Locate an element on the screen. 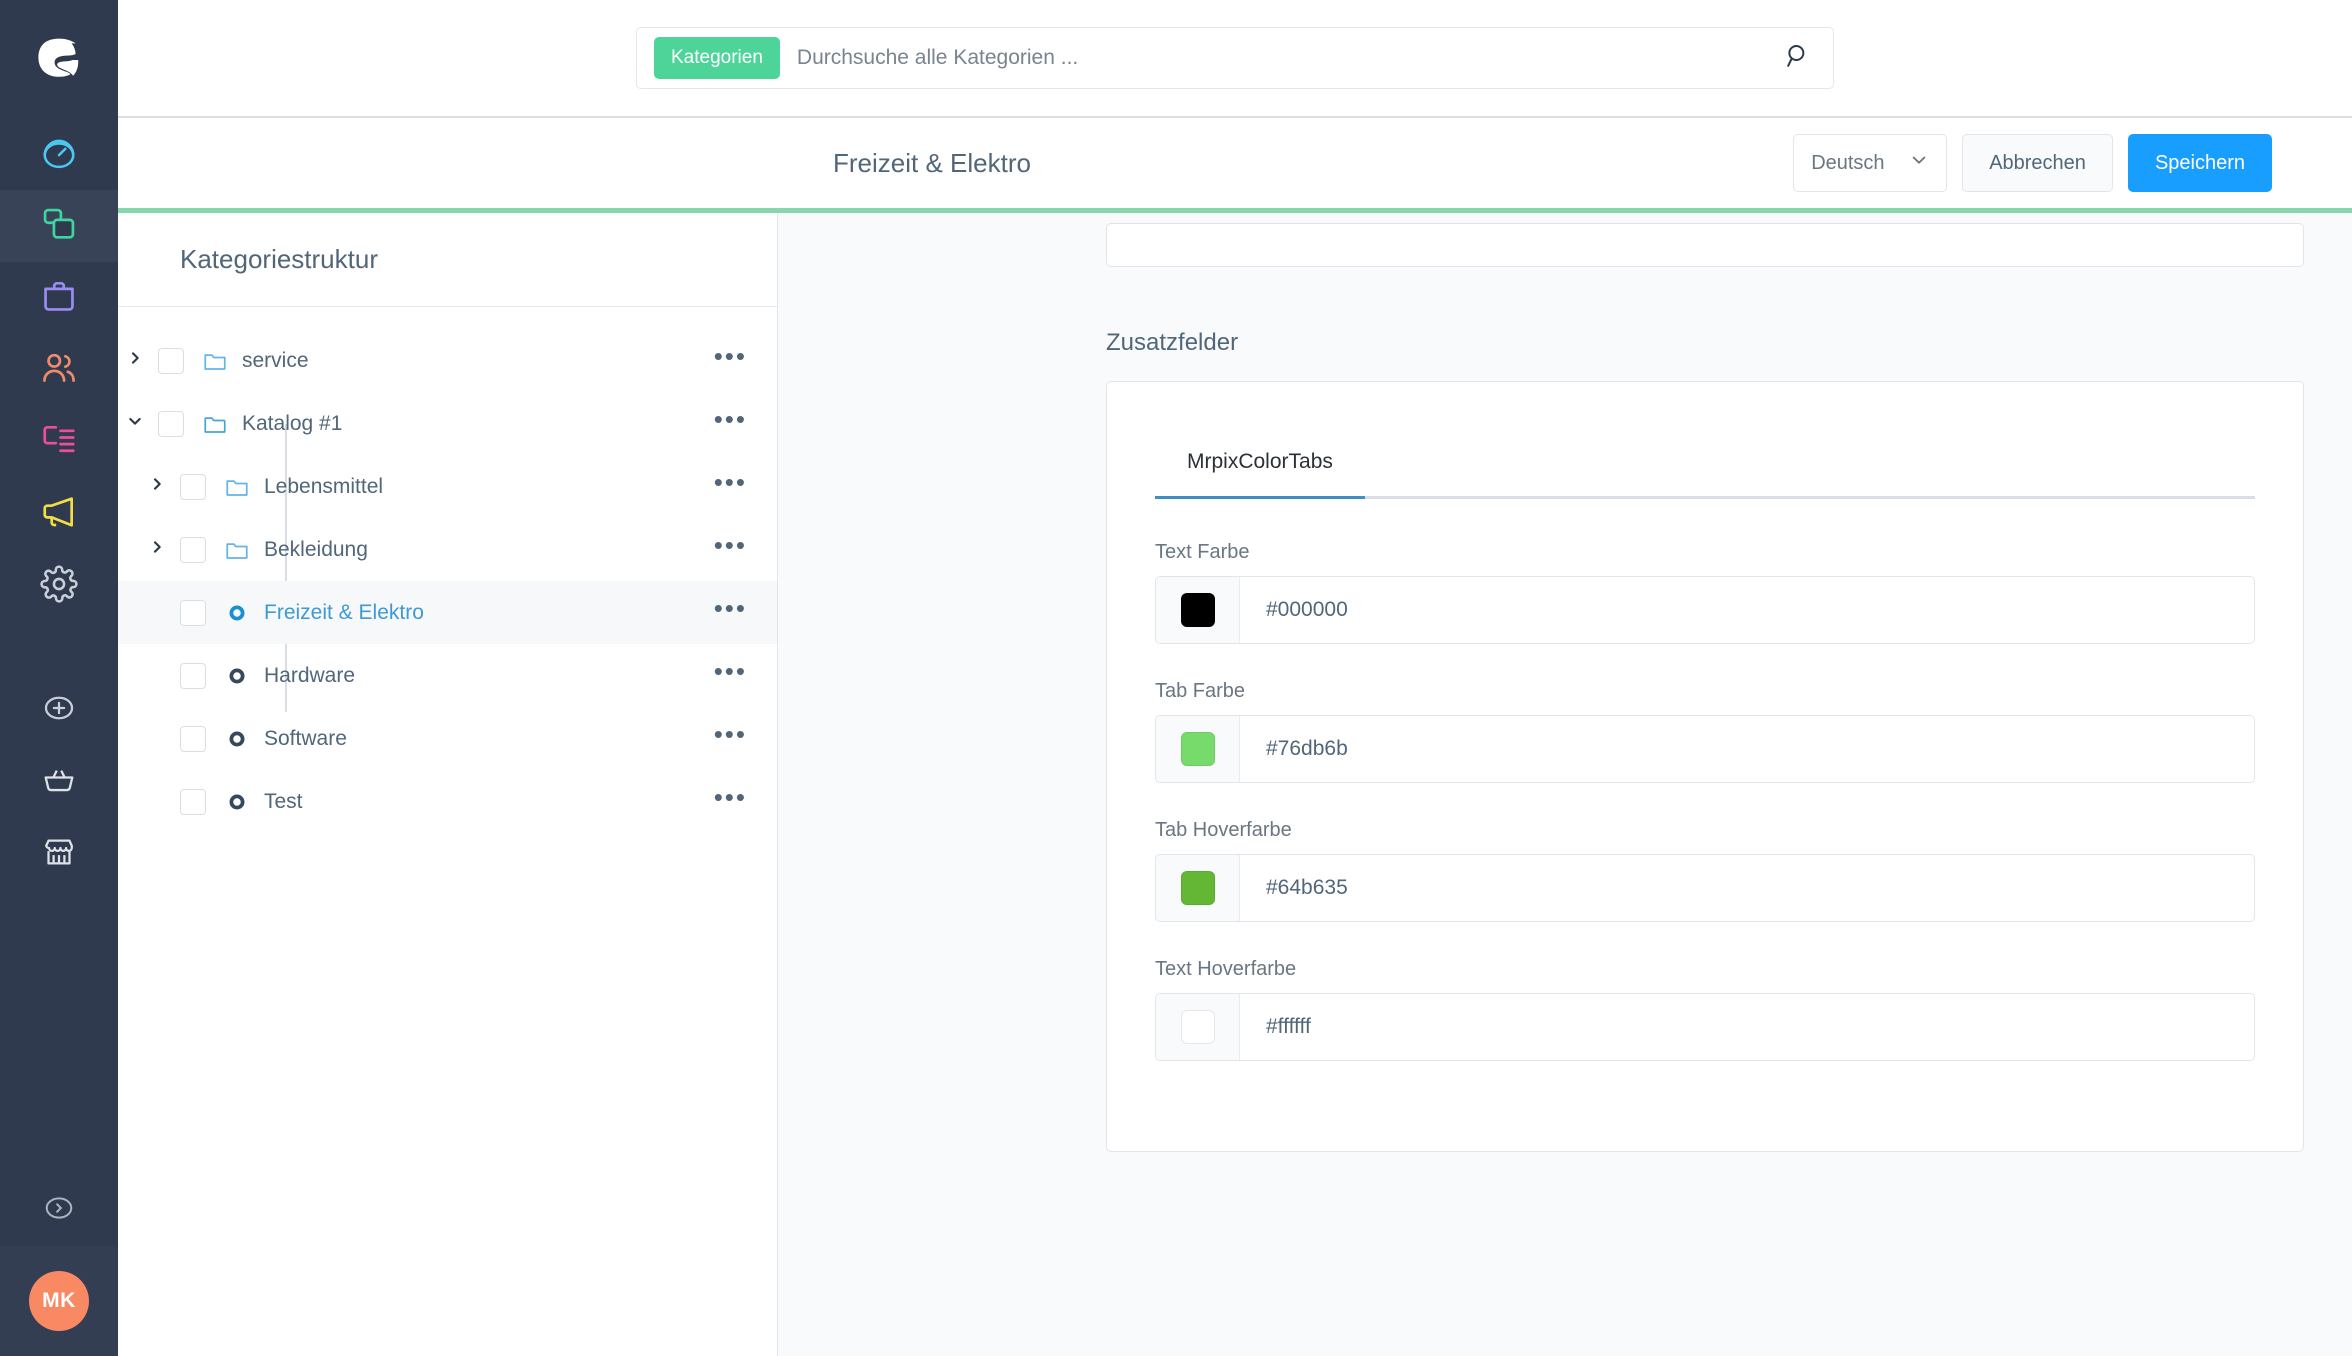 This screenshot has width=2352, height=1356. sidebar-item-orders is located at coordinates (59, 298).